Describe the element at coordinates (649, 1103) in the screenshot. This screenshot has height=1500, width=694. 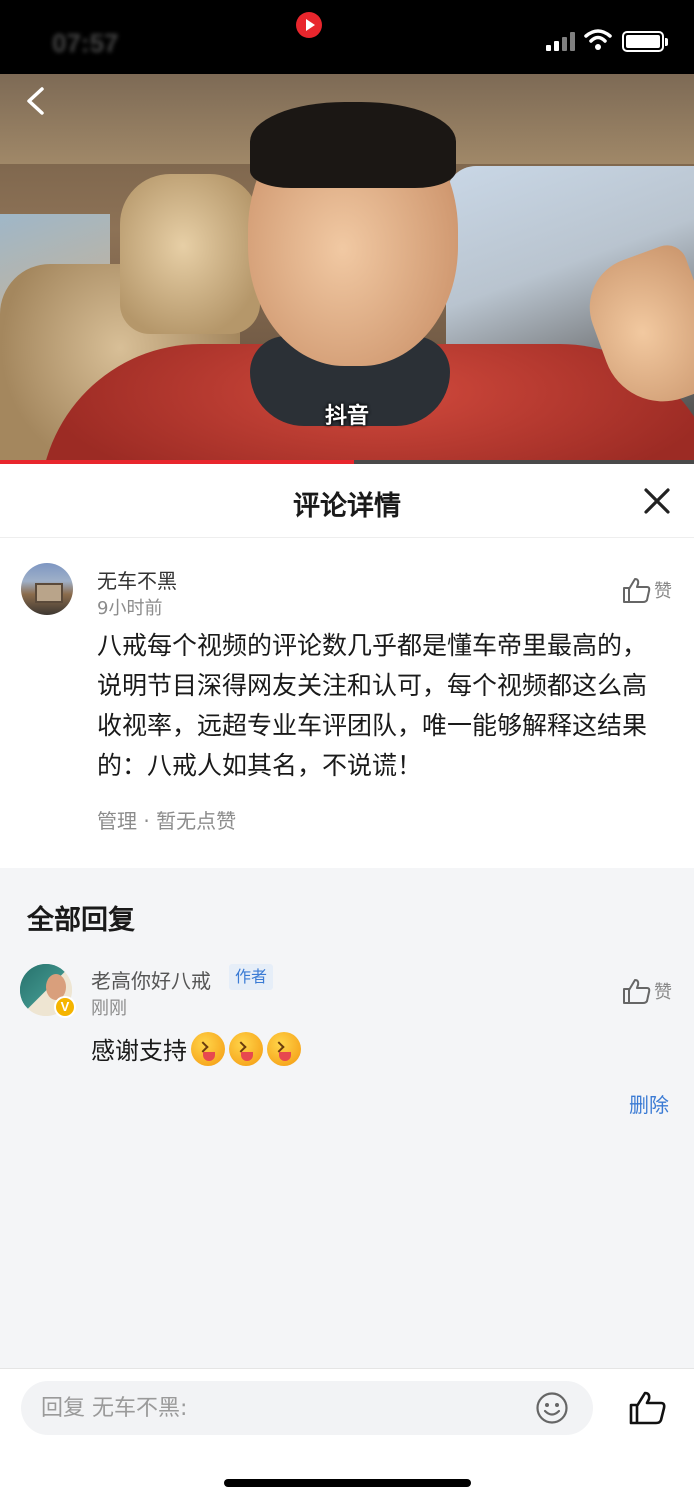
I see `delete-reply-link: 删除` at that location.